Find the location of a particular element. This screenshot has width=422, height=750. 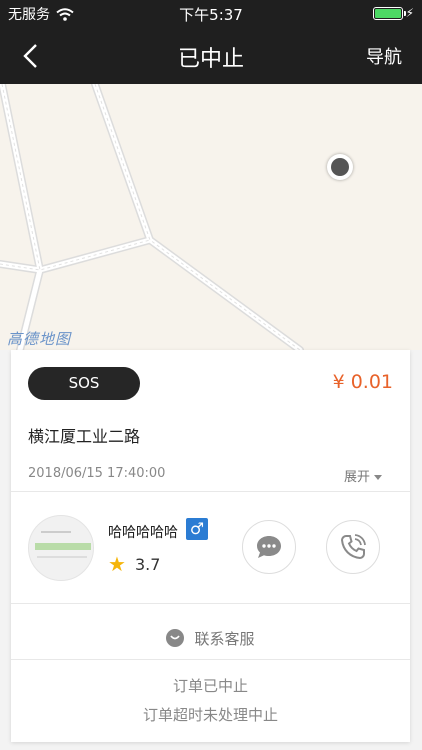

driver-avatar is located at coordinates (61, 548).